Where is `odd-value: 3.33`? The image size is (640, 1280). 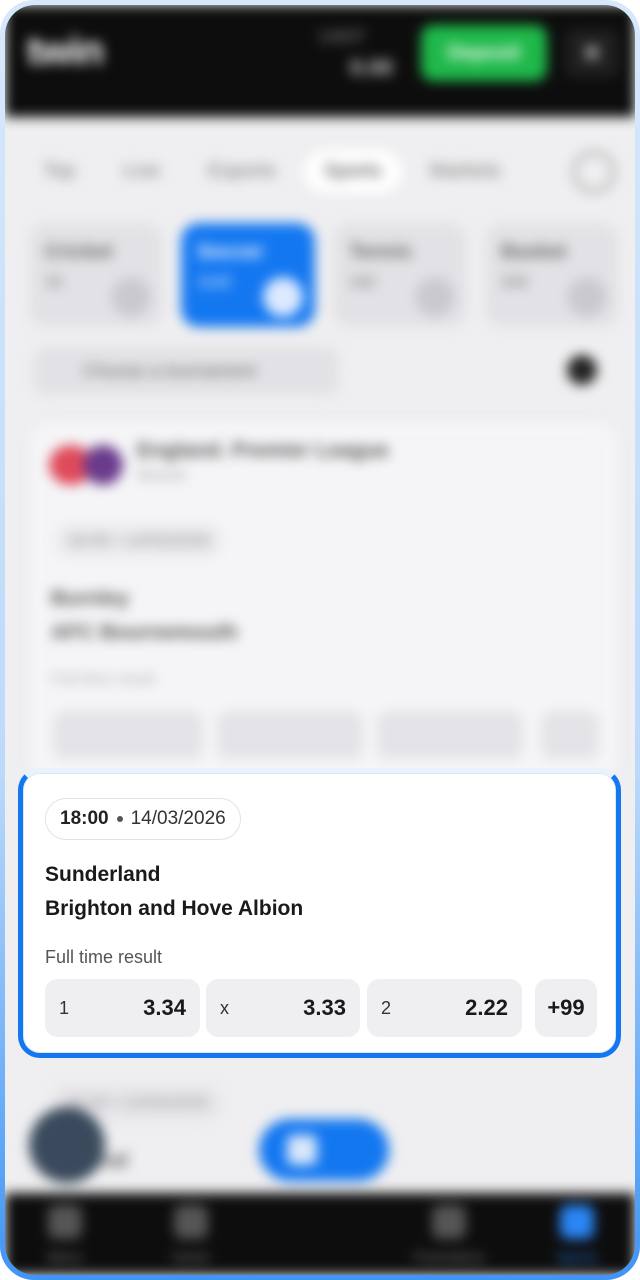
odd-value: 3.33 is located at coordinates (324, 1007).